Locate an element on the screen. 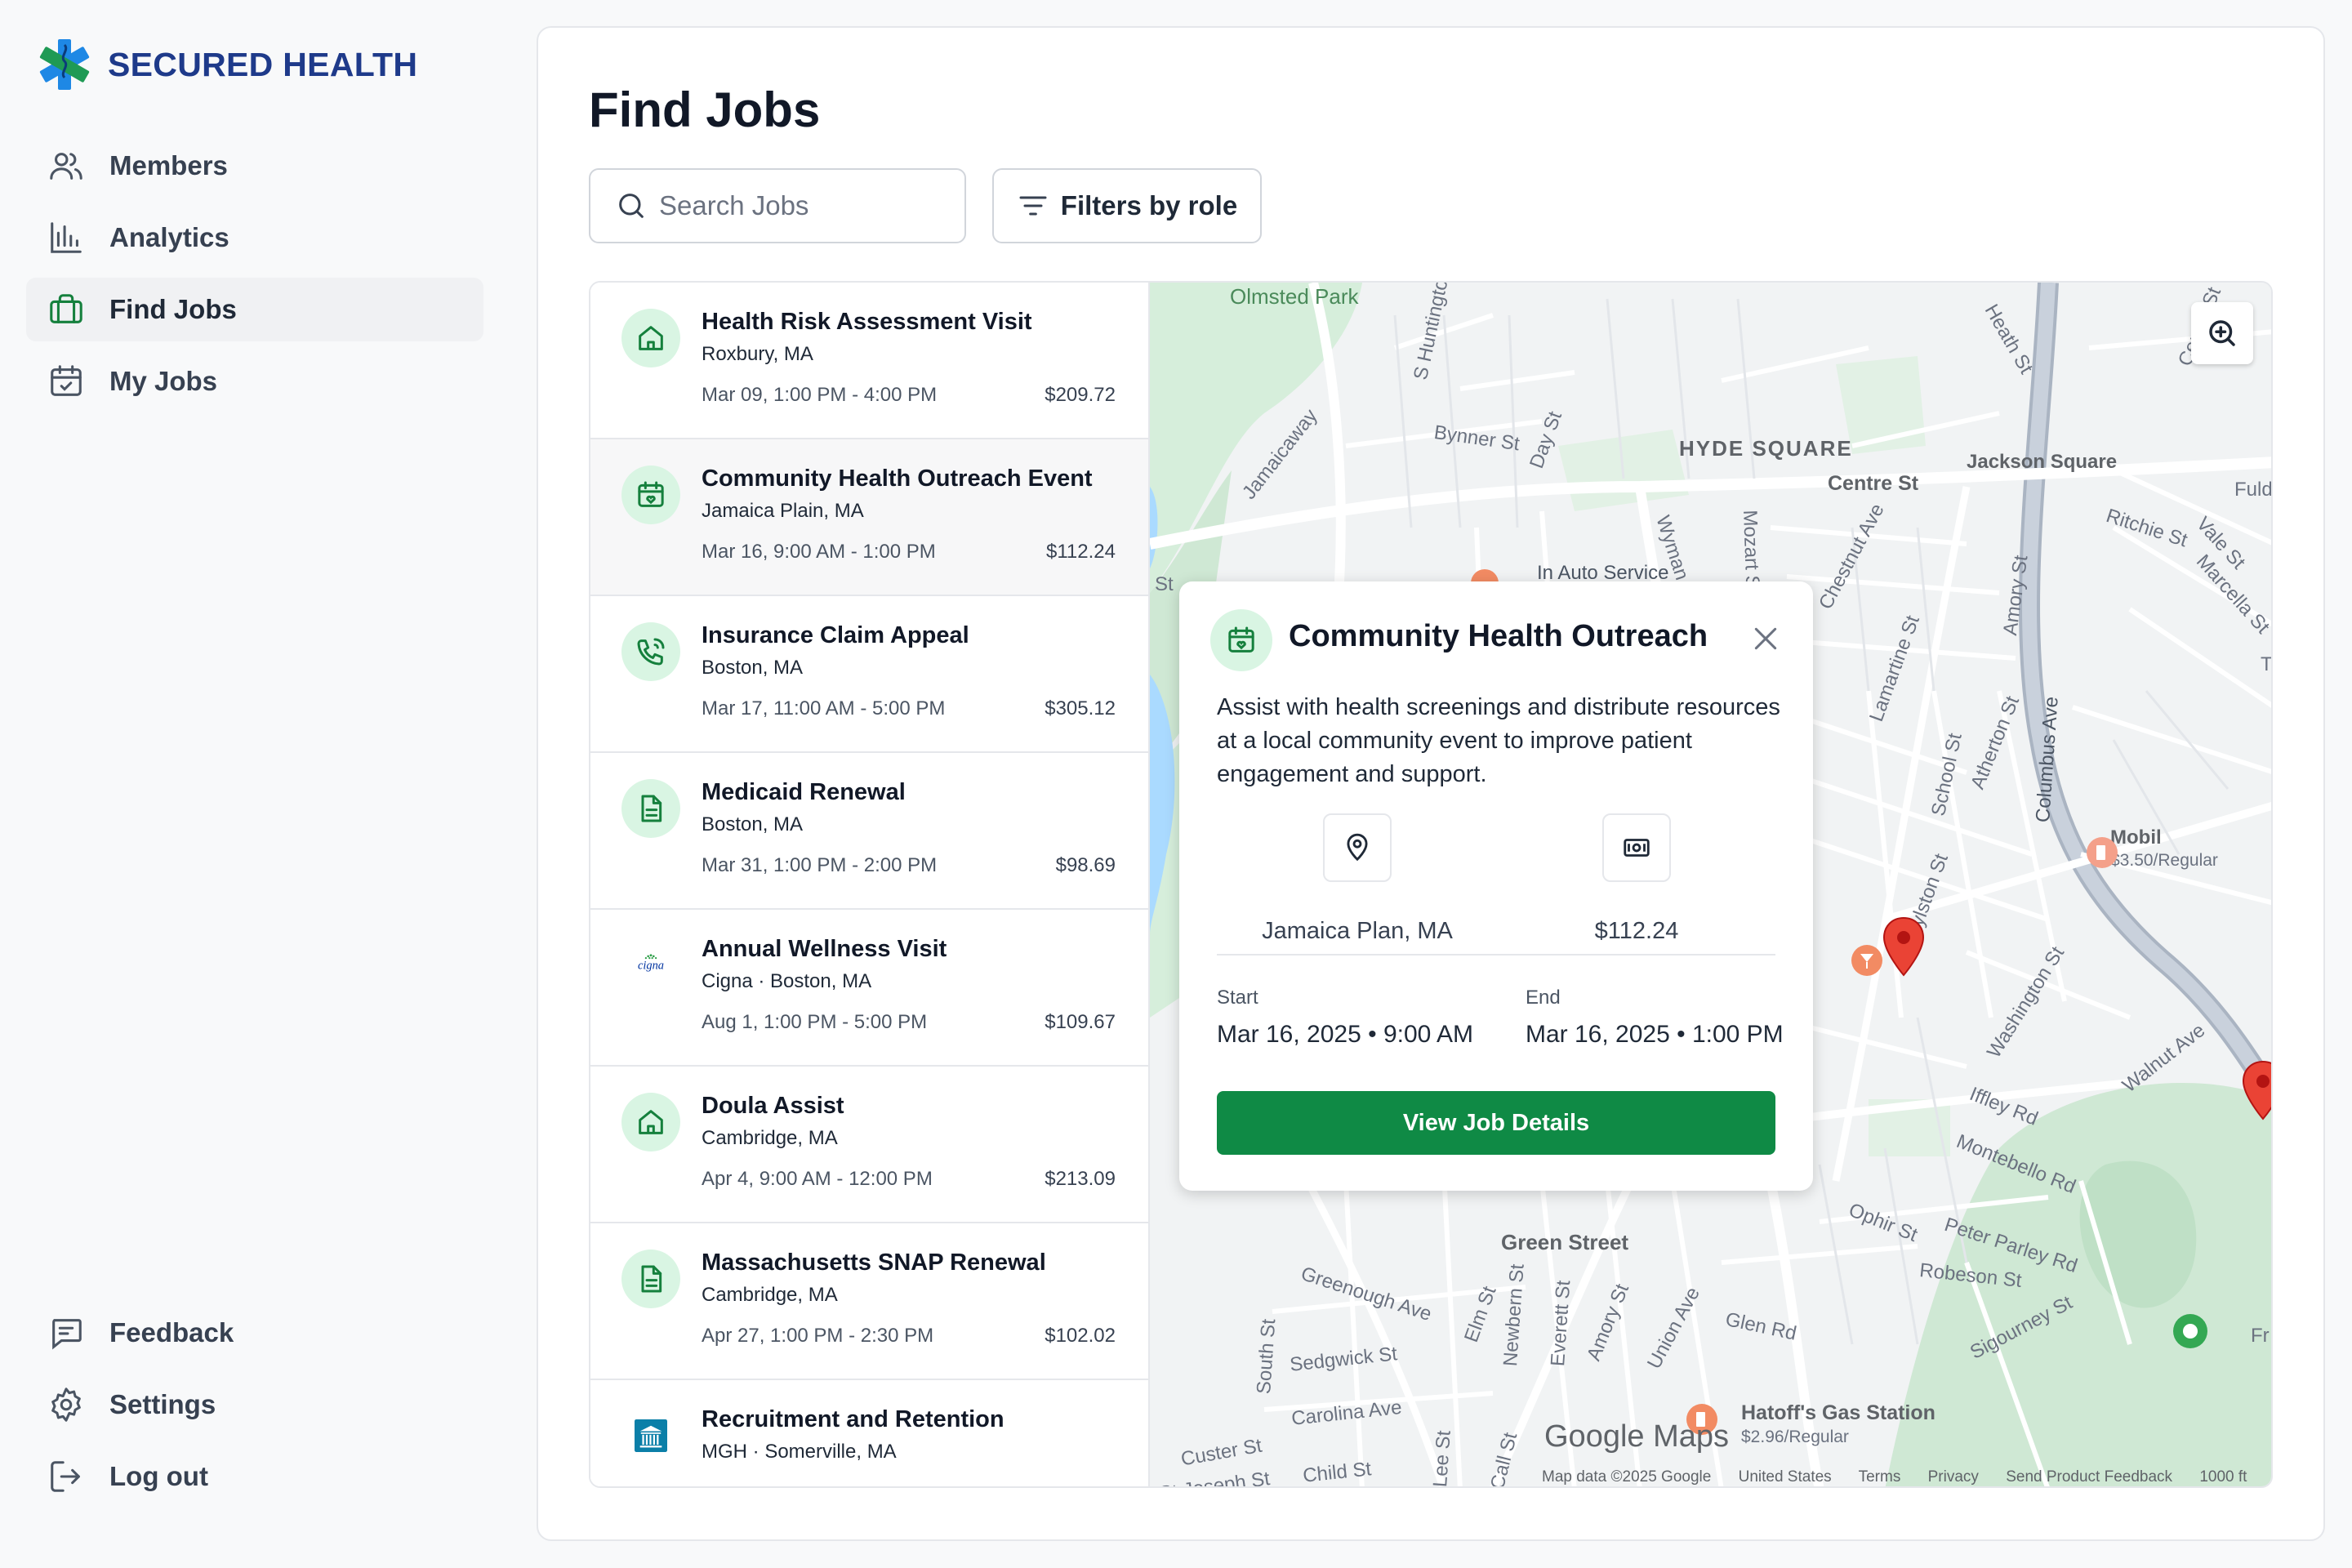 Image resolution: width=2352 pixels, height=1568 pixels. search-input is located at coordinates (806, 205).